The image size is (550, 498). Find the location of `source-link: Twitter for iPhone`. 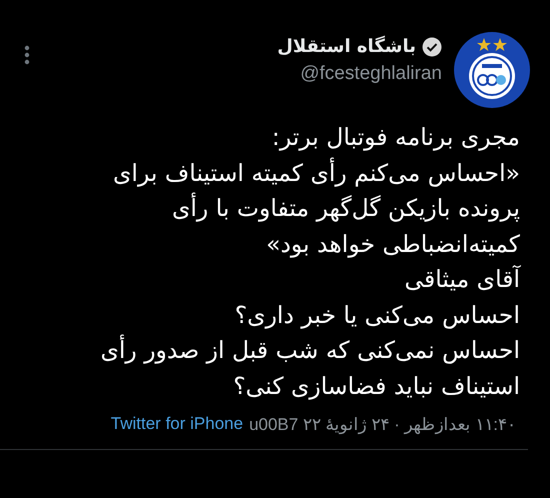

source-link: Twitter for iPhone is located at coordinates (177, 424).